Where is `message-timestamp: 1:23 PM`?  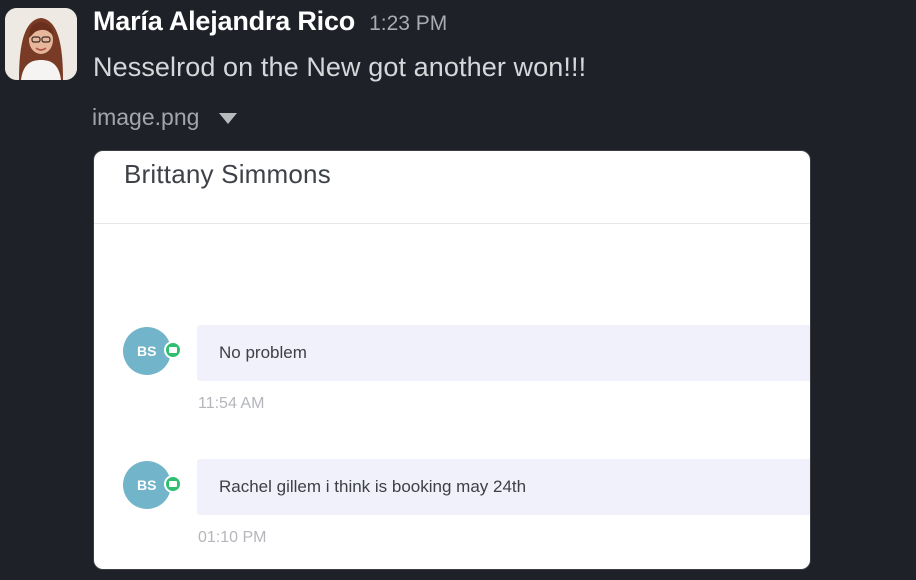
message-timestamp: 1:23 PM is located at coordinates (408, 24).